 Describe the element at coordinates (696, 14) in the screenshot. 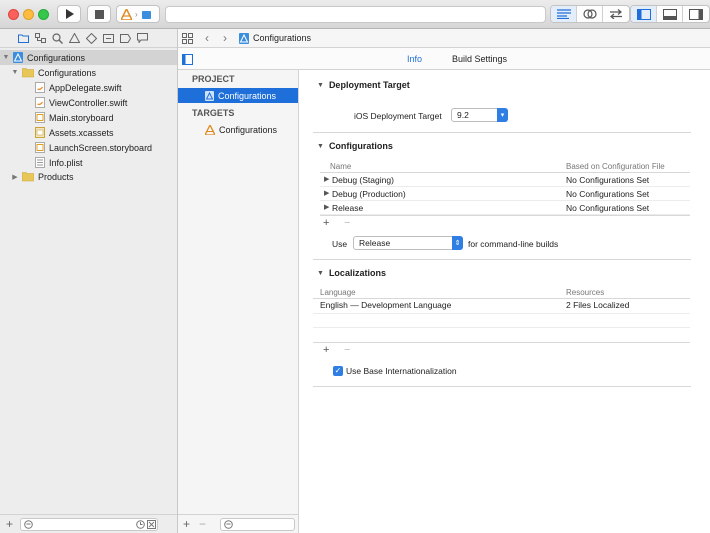

I see `toggle-utilities-button` at that location.